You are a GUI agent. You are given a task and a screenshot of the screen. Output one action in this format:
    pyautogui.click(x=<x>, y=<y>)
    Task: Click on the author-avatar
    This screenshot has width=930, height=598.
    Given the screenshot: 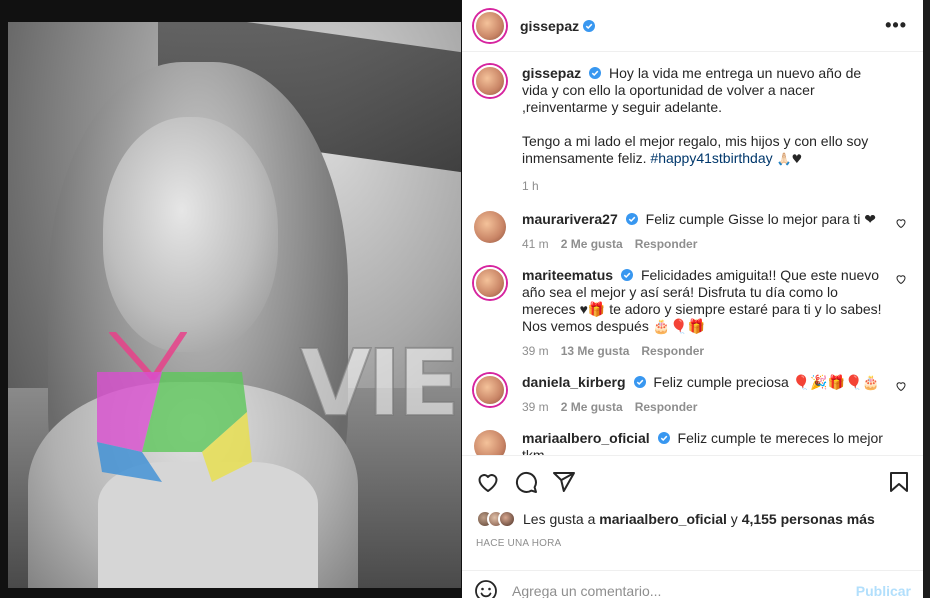 What is the action you would take?
    pyautogui.click(x=490, y=25)
    